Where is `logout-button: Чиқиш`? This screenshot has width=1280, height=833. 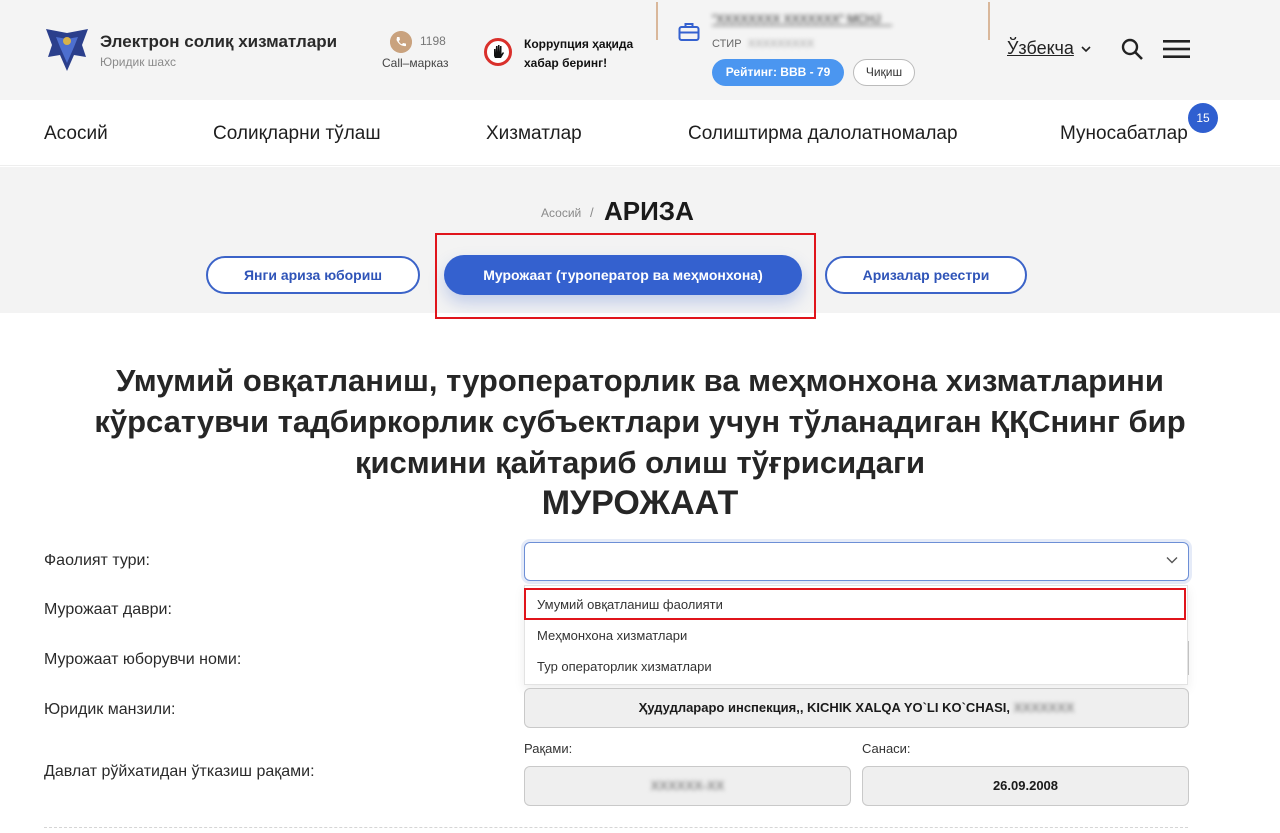
logout-button: Чиқиш is located at coordinates (884, 72).